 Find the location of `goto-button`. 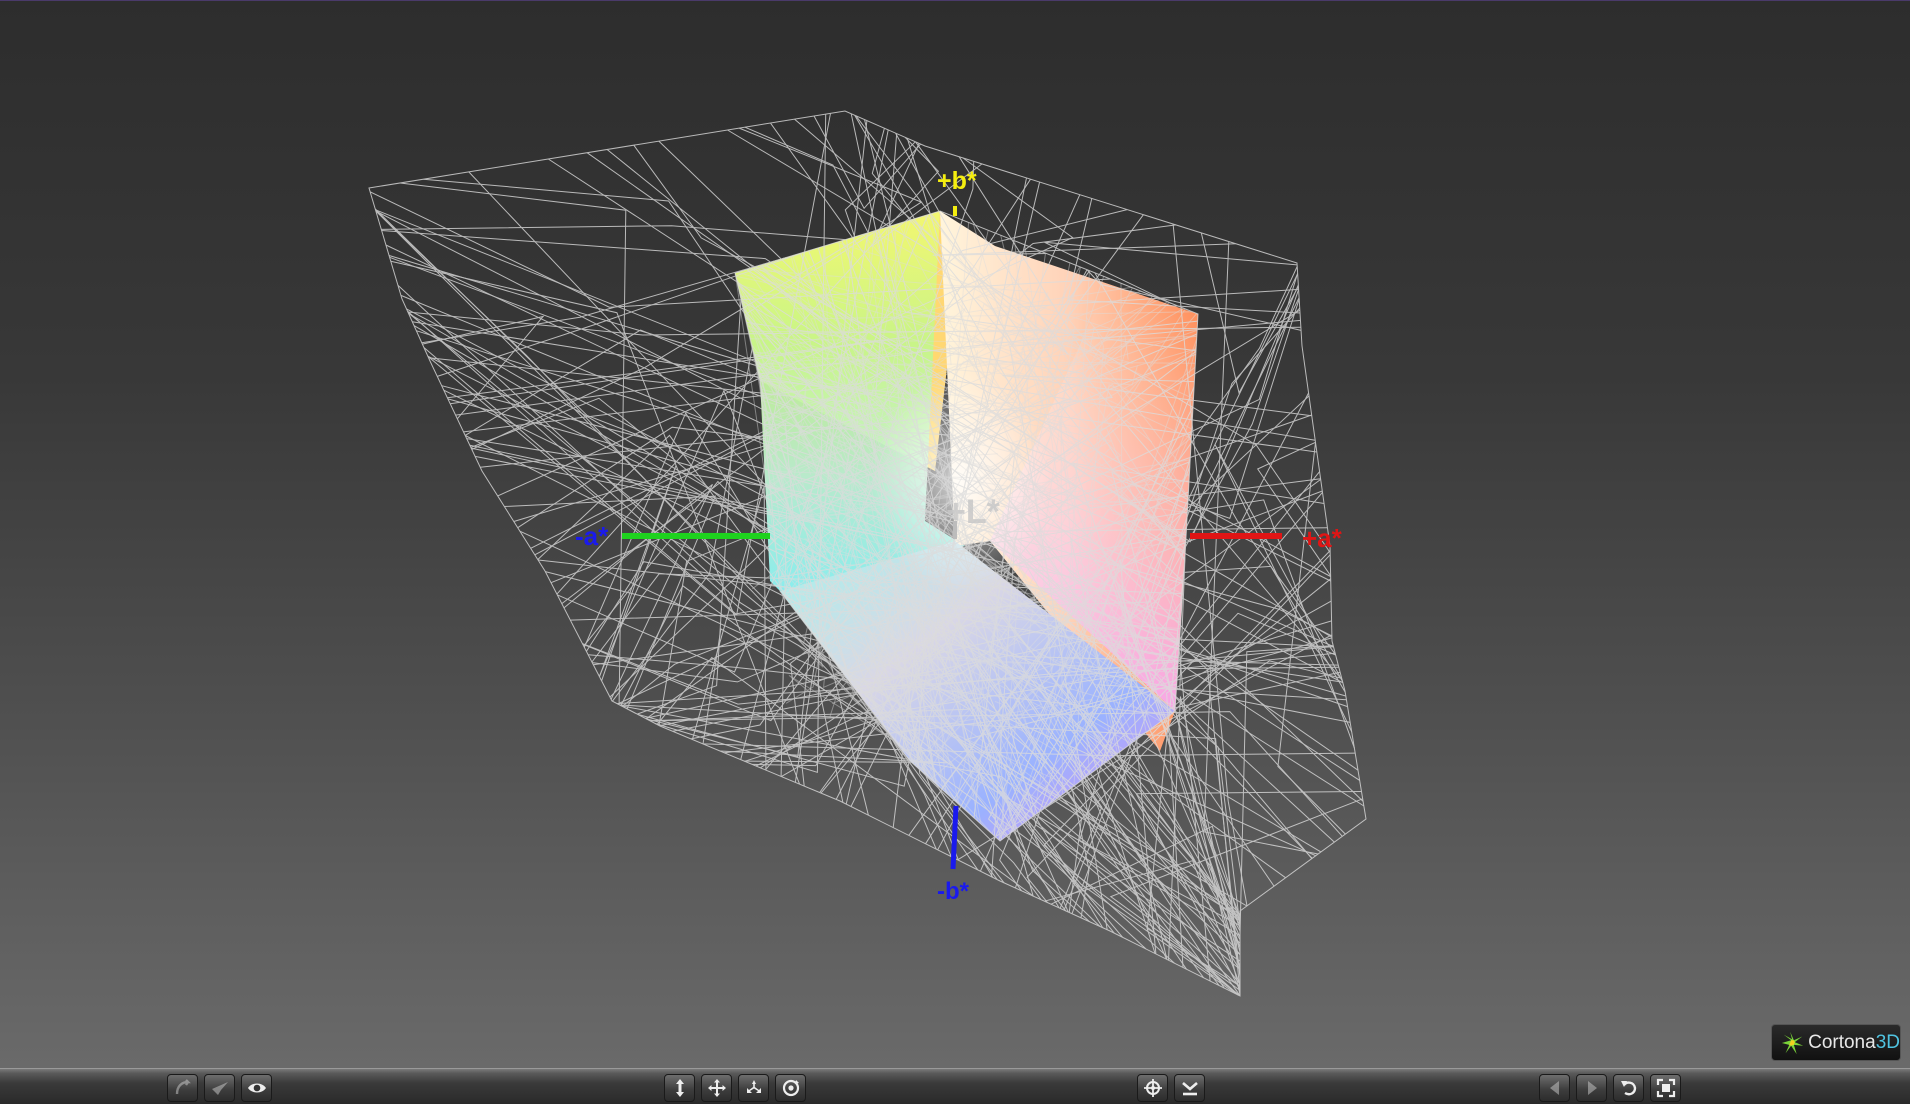

goto-button is located at coordinates (1152, 1088).